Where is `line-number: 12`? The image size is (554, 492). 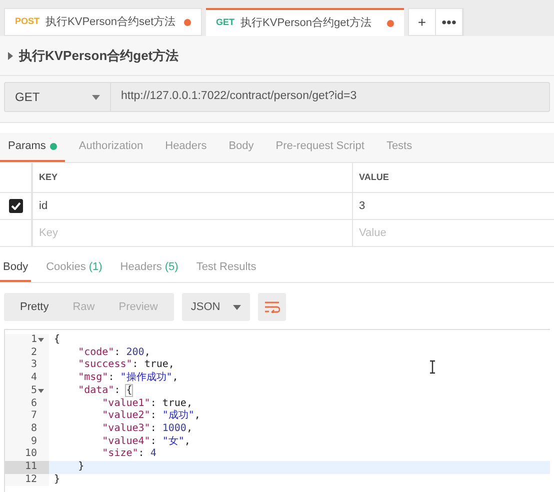
line-number: 12 is located at coordinates (30, 480).